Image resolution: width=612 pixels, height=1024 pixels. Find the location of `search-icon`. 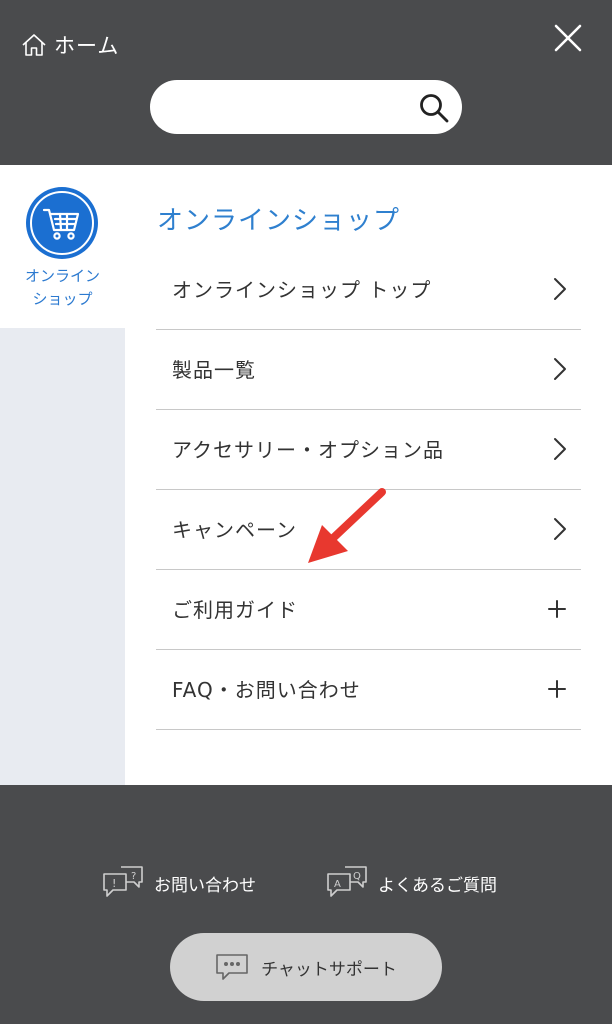

search-icon is located at coordinates (434, 108).